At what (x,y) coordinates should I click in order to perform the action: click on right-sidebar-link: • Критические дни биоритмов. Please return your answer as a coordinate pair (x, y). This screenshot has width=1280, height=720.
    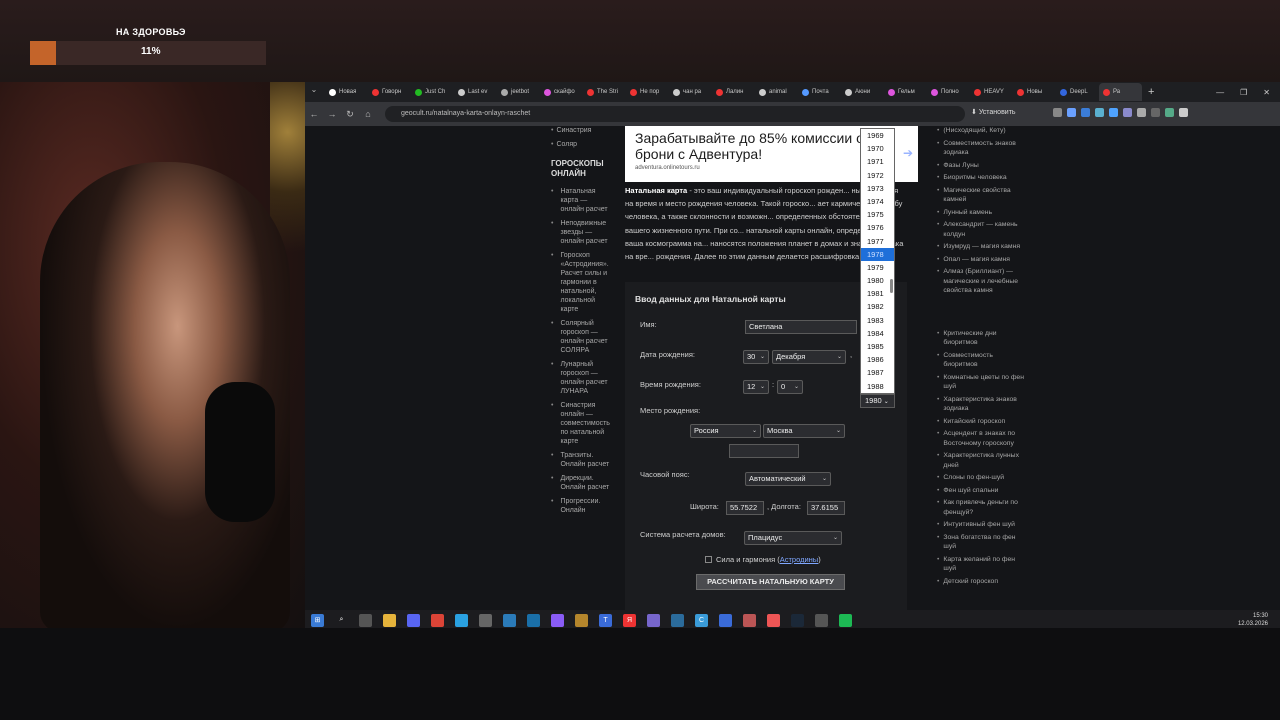
    Looking at the image, I should click on (982, 338).